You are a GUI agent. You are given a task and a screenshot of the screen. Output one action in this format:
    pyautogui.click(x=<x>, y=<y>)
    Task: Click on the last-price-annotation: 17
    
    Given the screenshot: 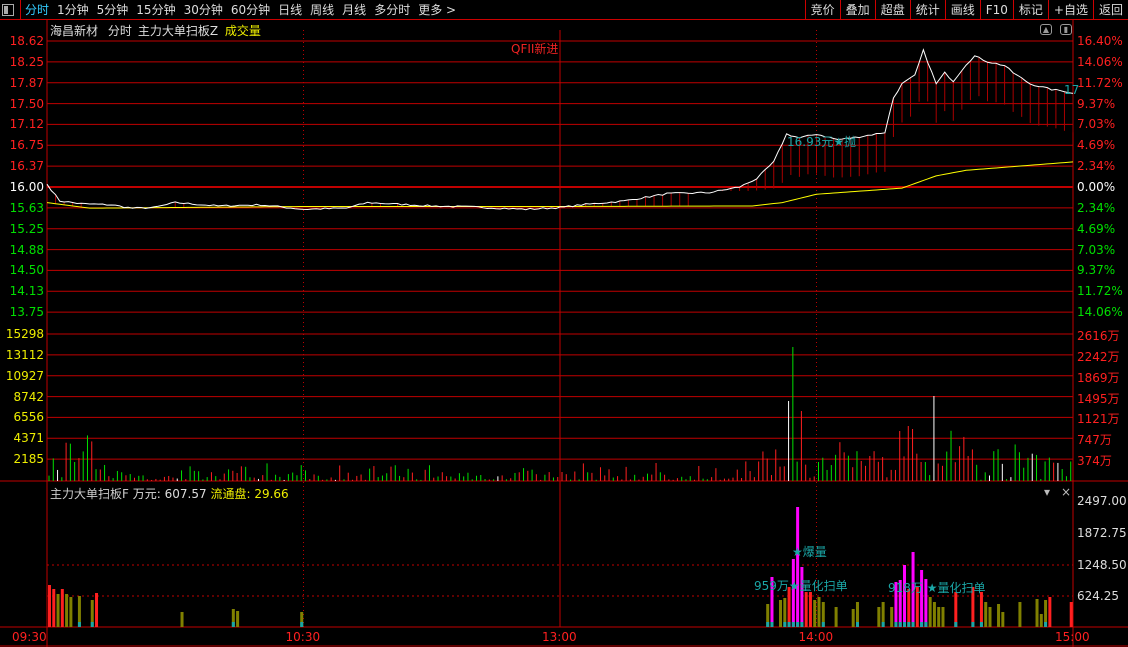 What is the action you would take?
    pyautogui.click(x=1072, y=90)
    